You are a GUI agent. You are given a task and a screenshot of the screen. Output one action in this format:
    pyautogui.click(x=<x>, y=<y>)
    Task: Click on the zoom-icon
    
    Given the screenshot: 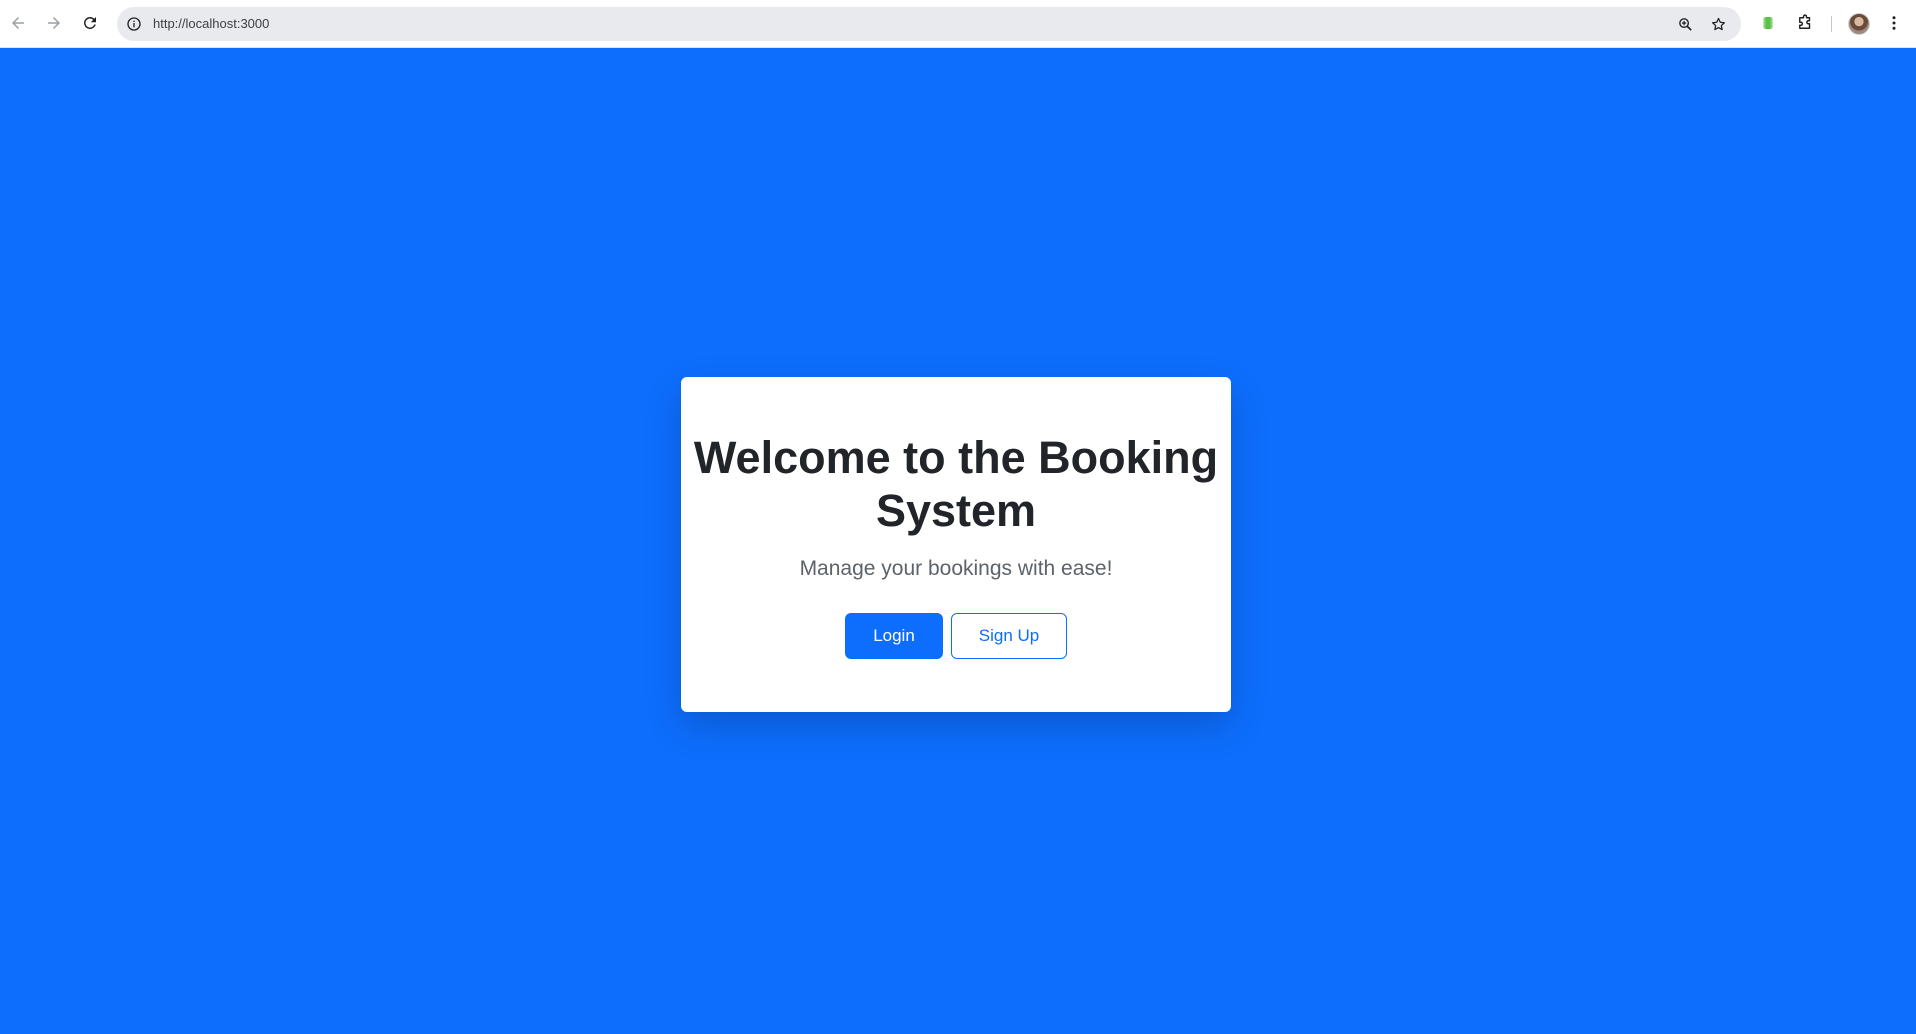 What is the action you would take?
    pyautogui.click(x=1685, y=24)
    